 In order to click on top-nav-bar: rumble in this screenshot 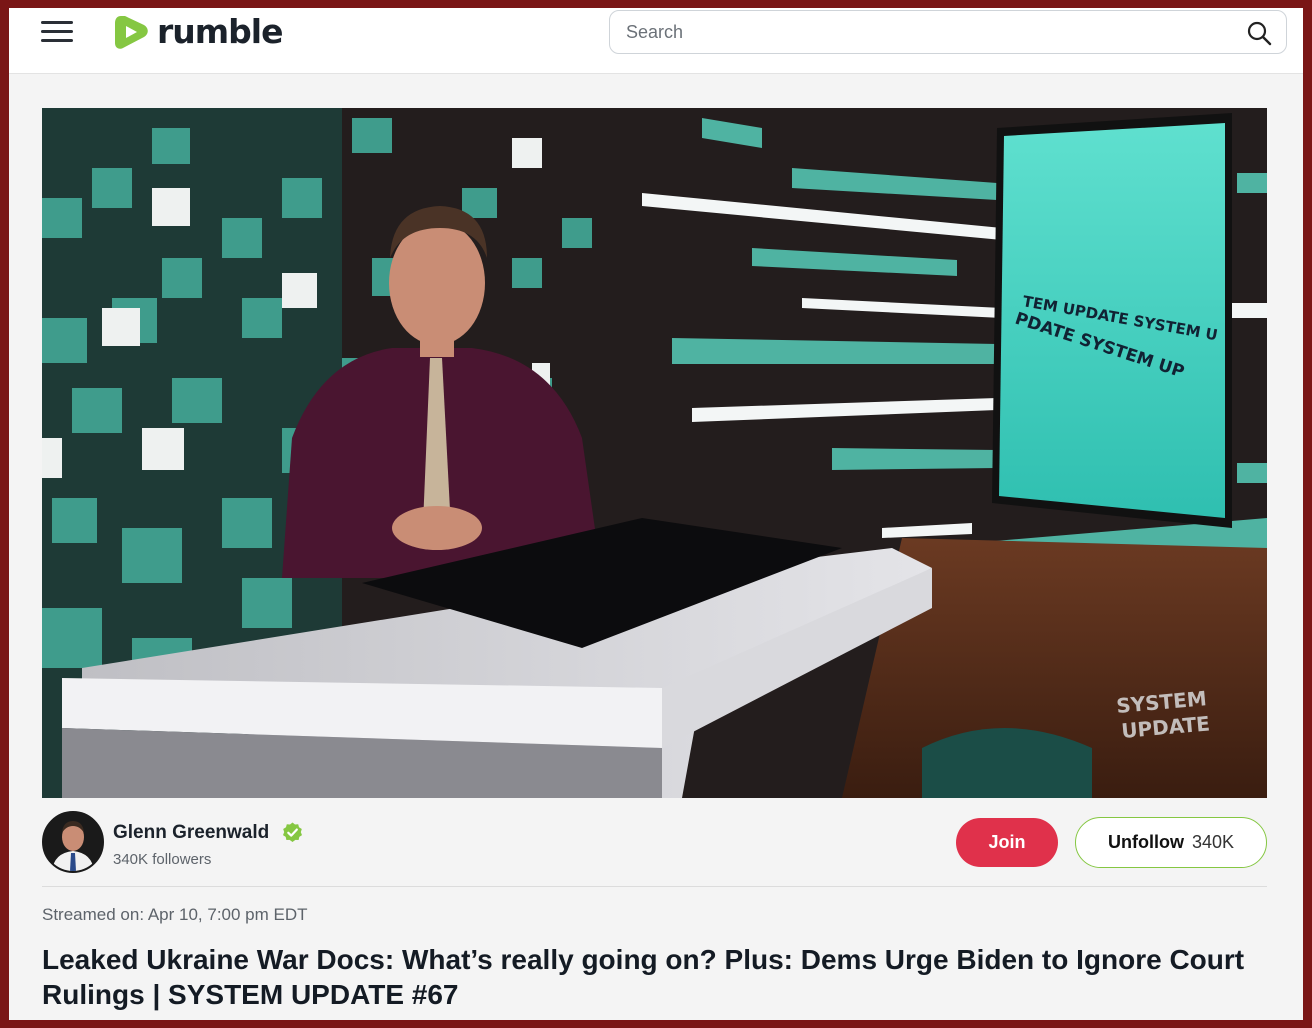, I will do `click(656, 41)`.